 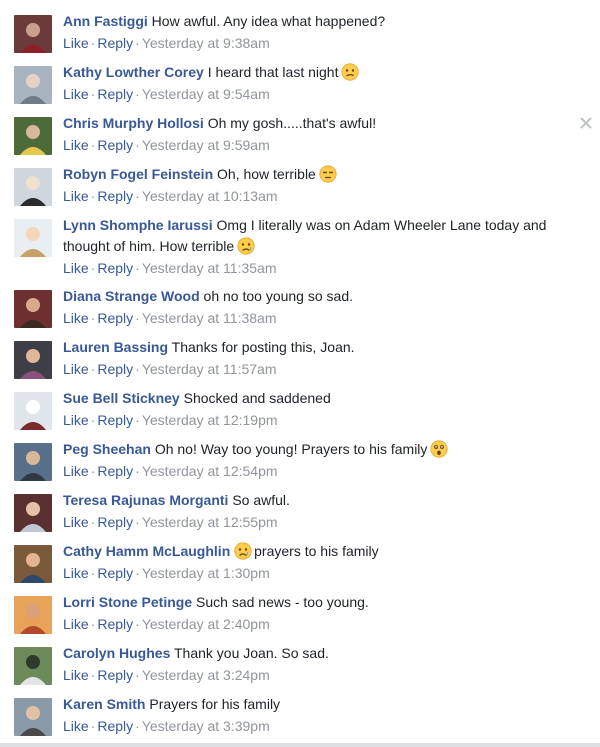 I want to click on bottom-divider, so click(x=300, y=745).